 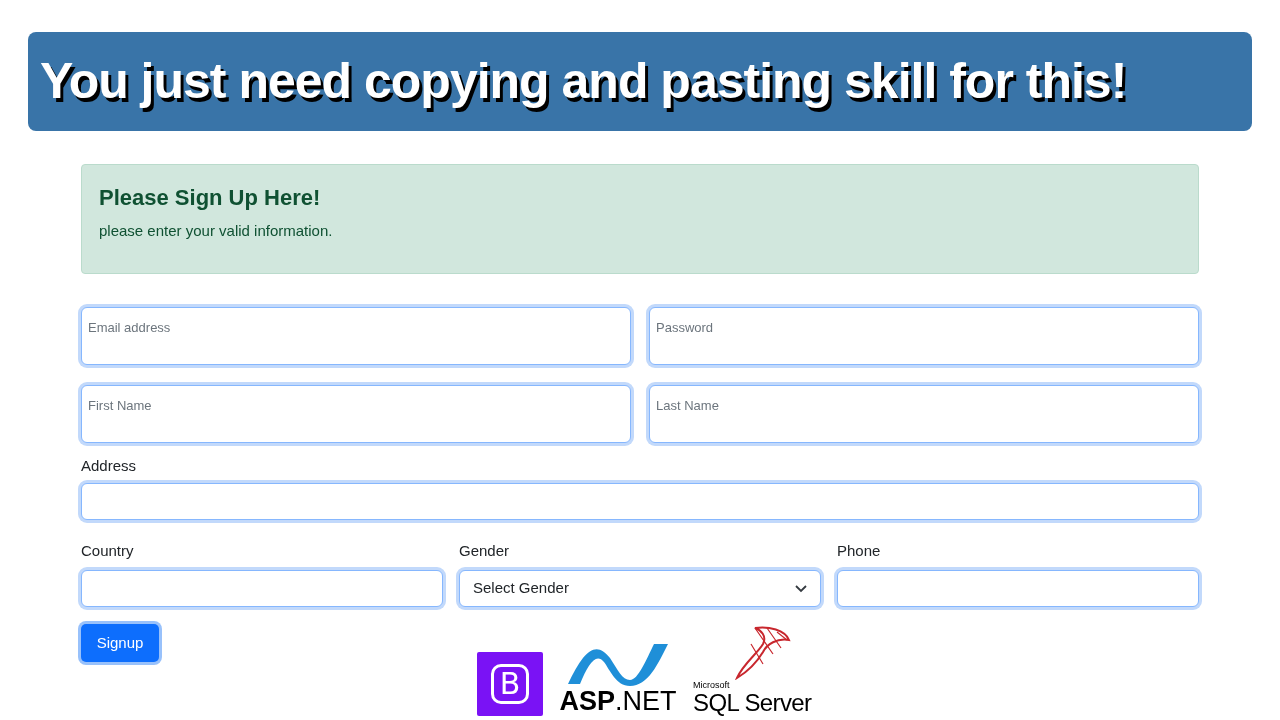 What do you see at coordinates (109, 466) in the screenshot?
I see `address-label: Address` at bounding box center [109, 466].